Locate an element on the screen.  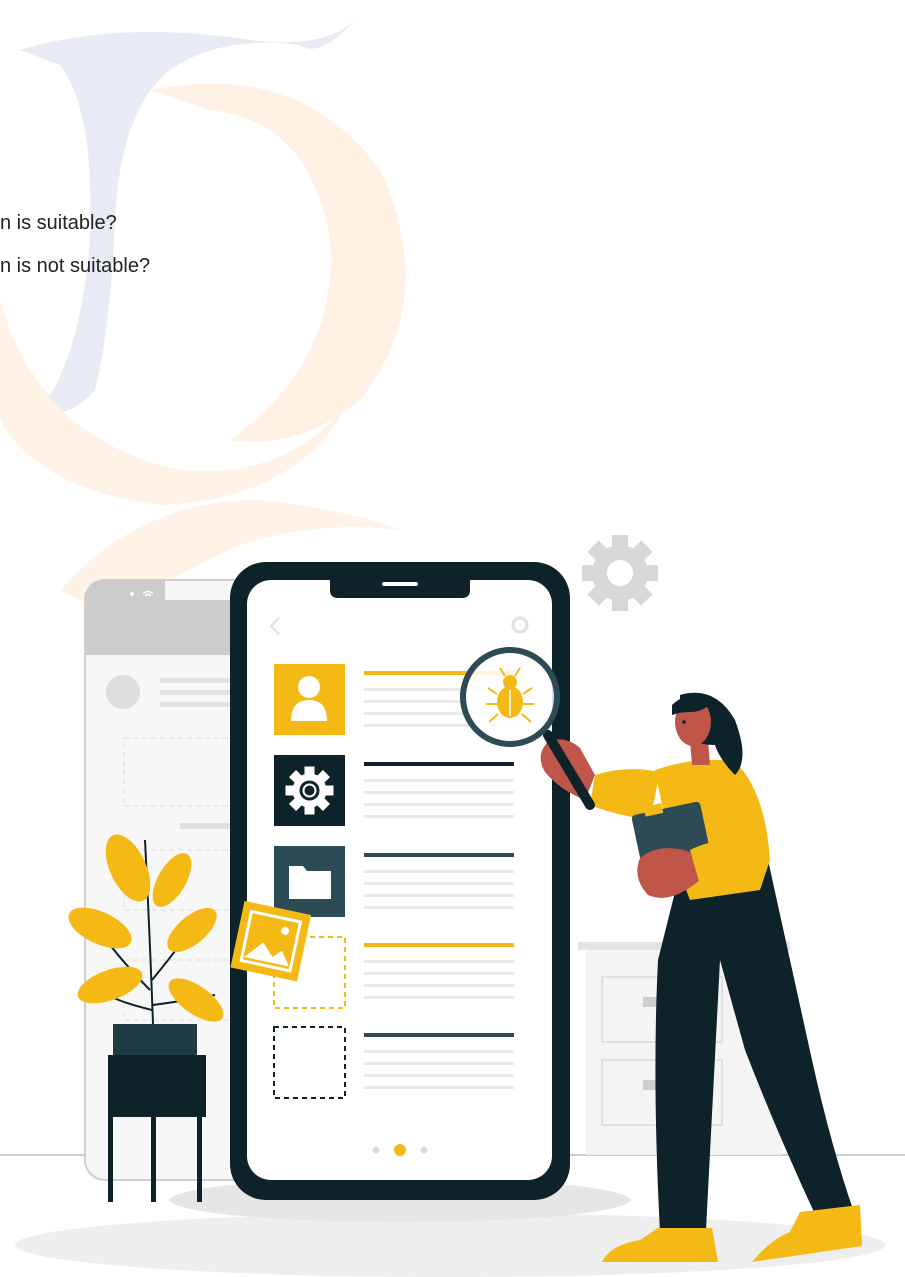
gear-icon is located at coordinates (620, 573).